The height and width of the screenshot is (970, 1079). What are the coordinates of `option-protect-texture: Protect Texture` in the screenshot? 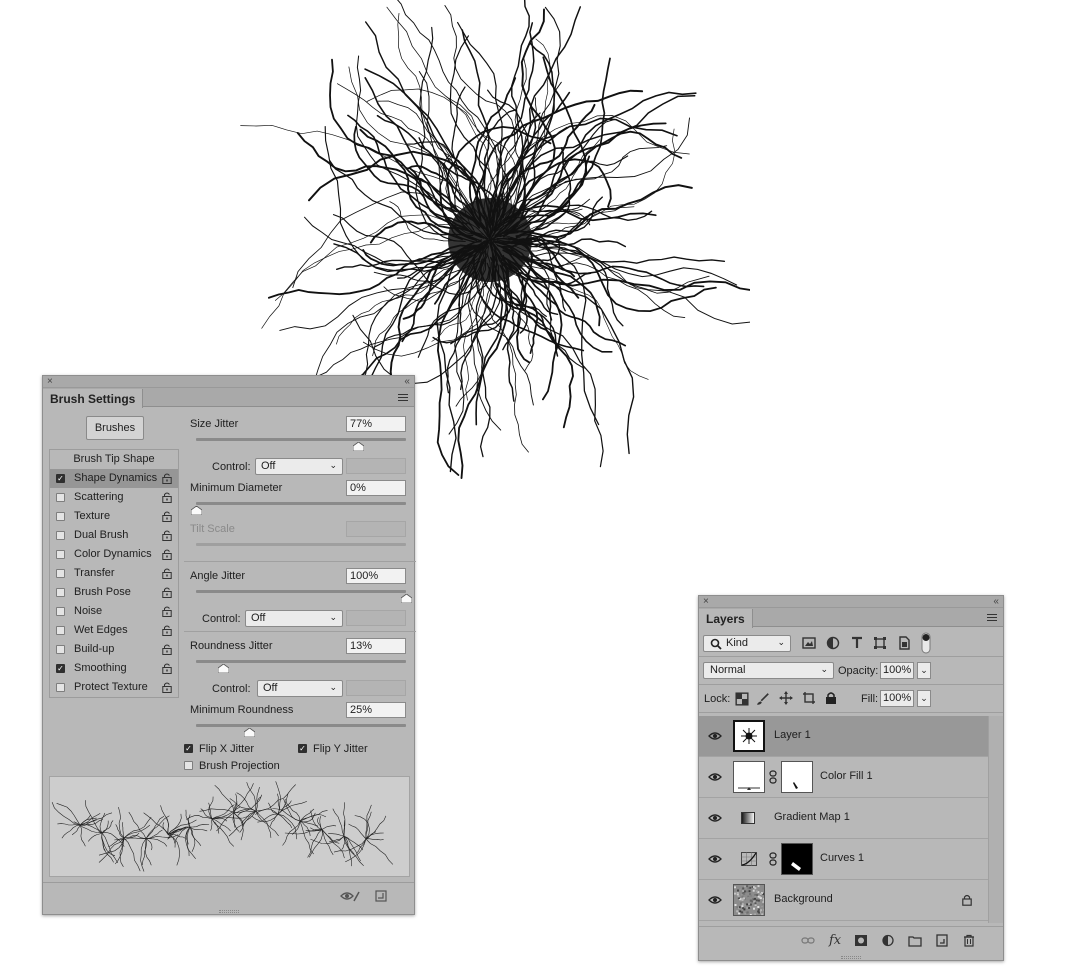 It's located at (114, 687).